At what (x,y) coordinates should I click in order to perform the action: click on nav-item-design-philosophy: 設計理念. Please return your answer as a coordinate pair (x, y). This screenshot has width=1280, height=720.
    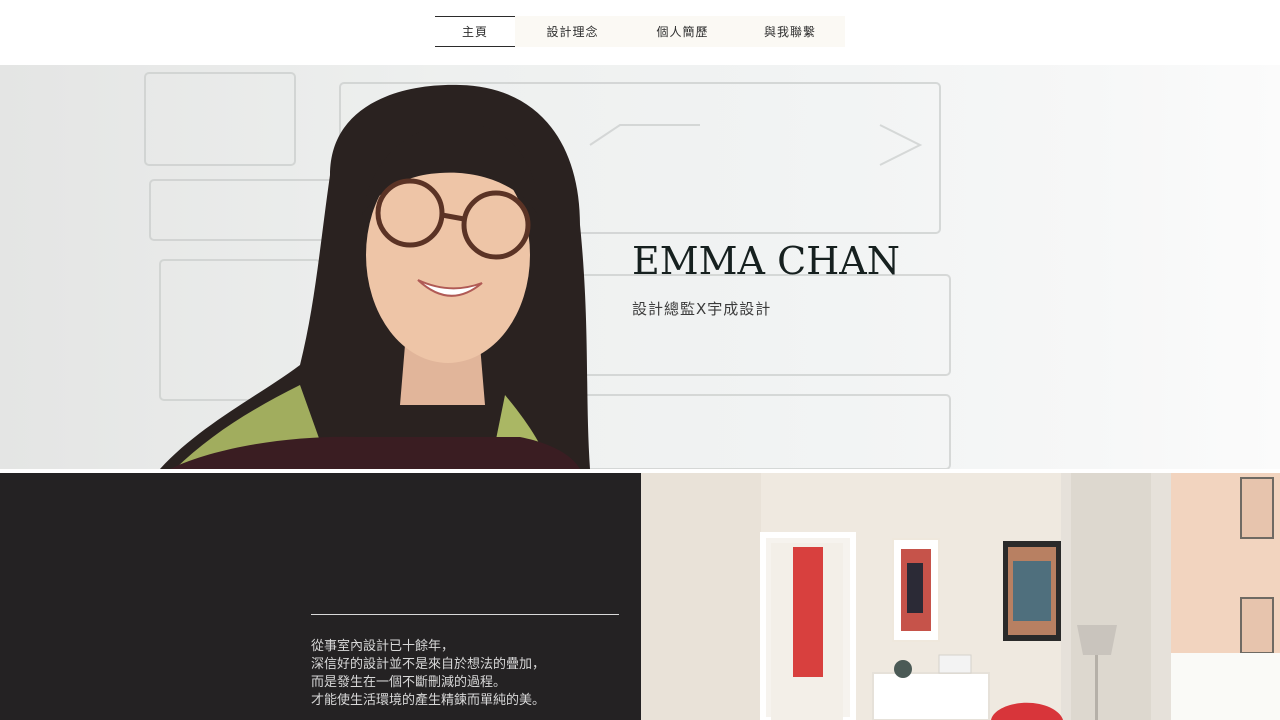
    Looking at the image, I should click on (572, 31).